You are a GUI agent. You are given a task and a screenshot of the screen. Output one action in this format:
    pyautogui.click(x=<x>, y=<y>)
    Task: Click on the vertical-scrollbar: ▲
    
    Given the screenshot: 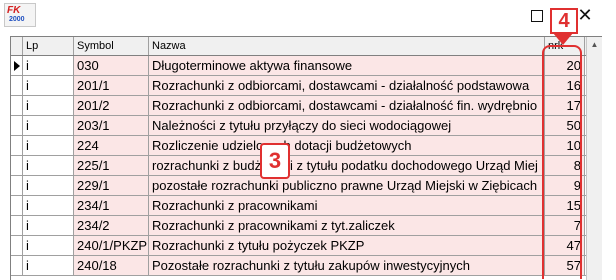 What is the action you would take?
    pyautogui.click(x=594, y=158)
    